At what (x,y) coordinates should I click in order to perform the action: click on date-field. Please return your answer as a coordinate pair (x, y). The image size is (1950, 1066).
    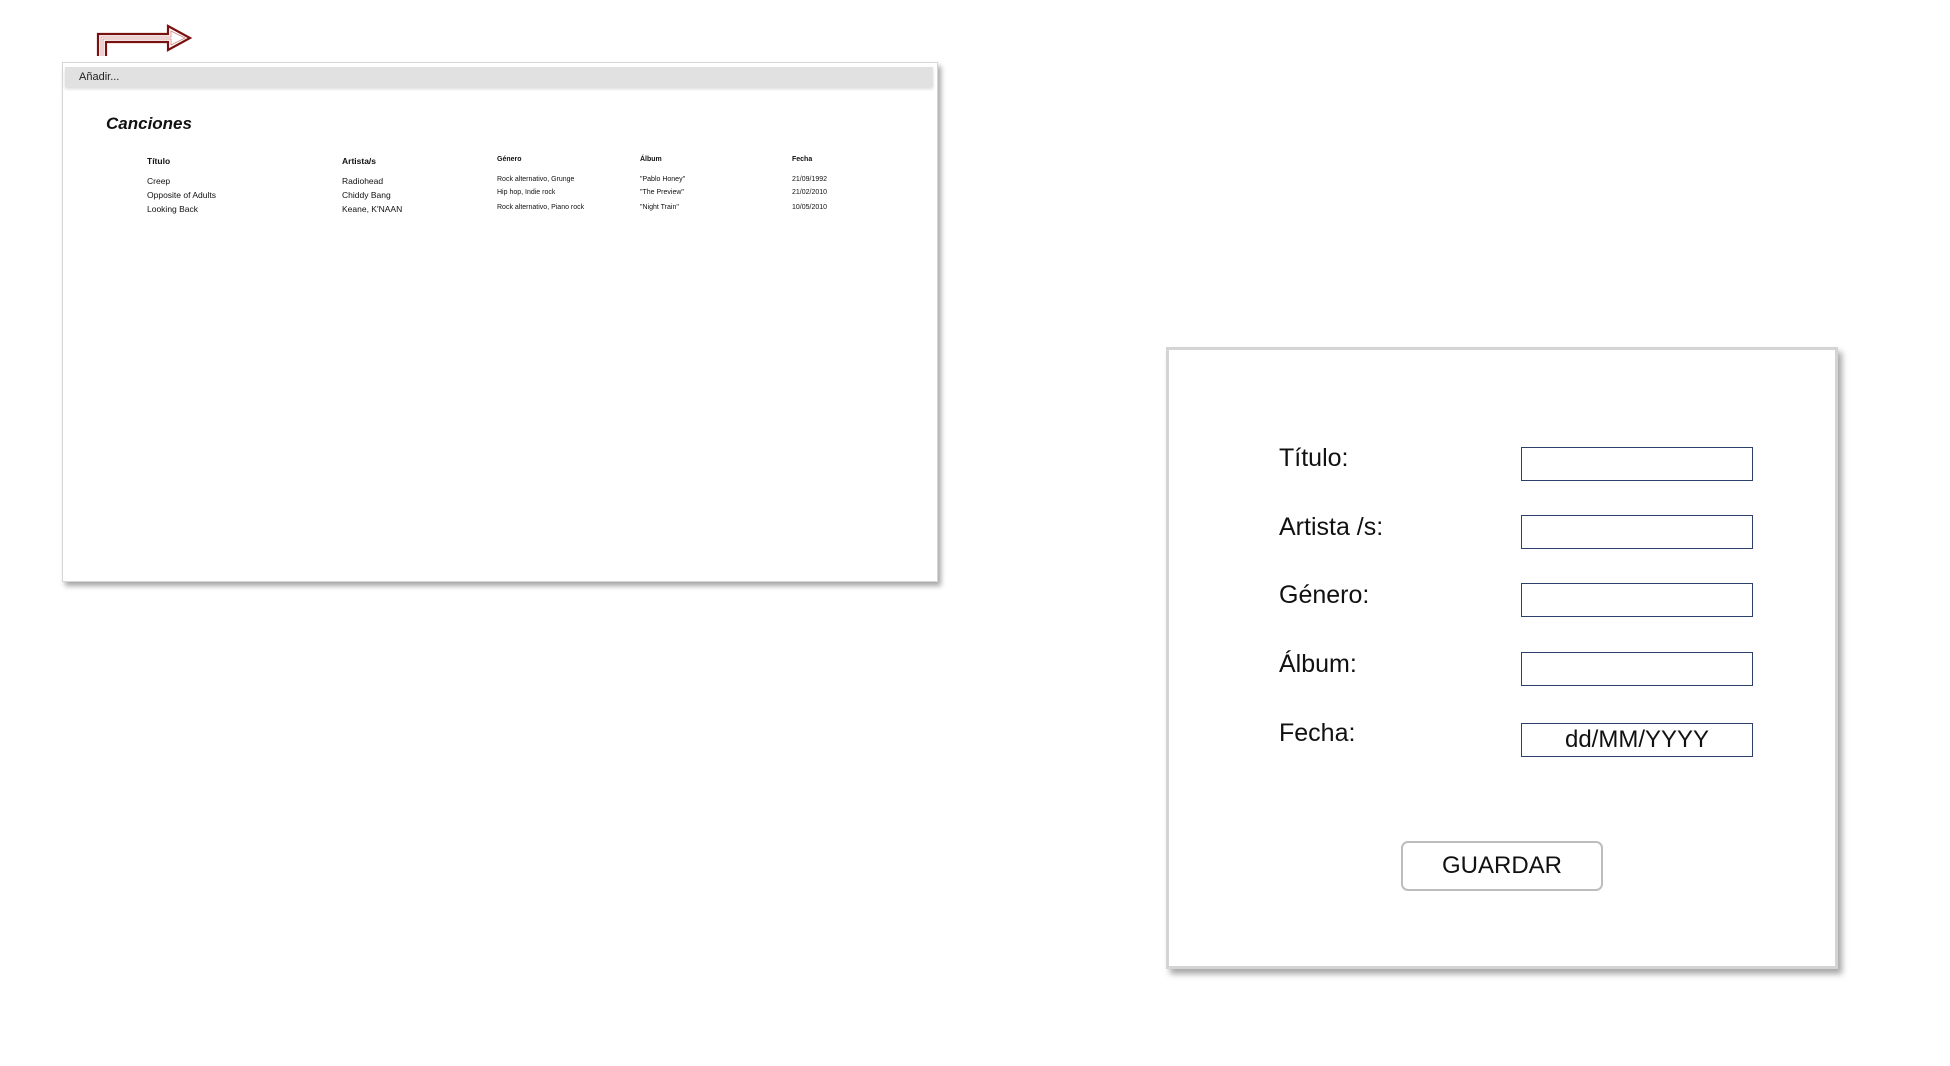
    Looking at the image, I should click on (1637, 740).